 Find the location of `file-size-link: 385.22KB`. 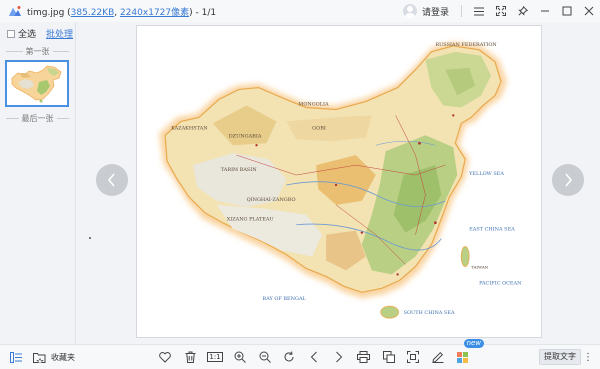

file-size-link: 385.22KB is located at coordinates (93, 13).